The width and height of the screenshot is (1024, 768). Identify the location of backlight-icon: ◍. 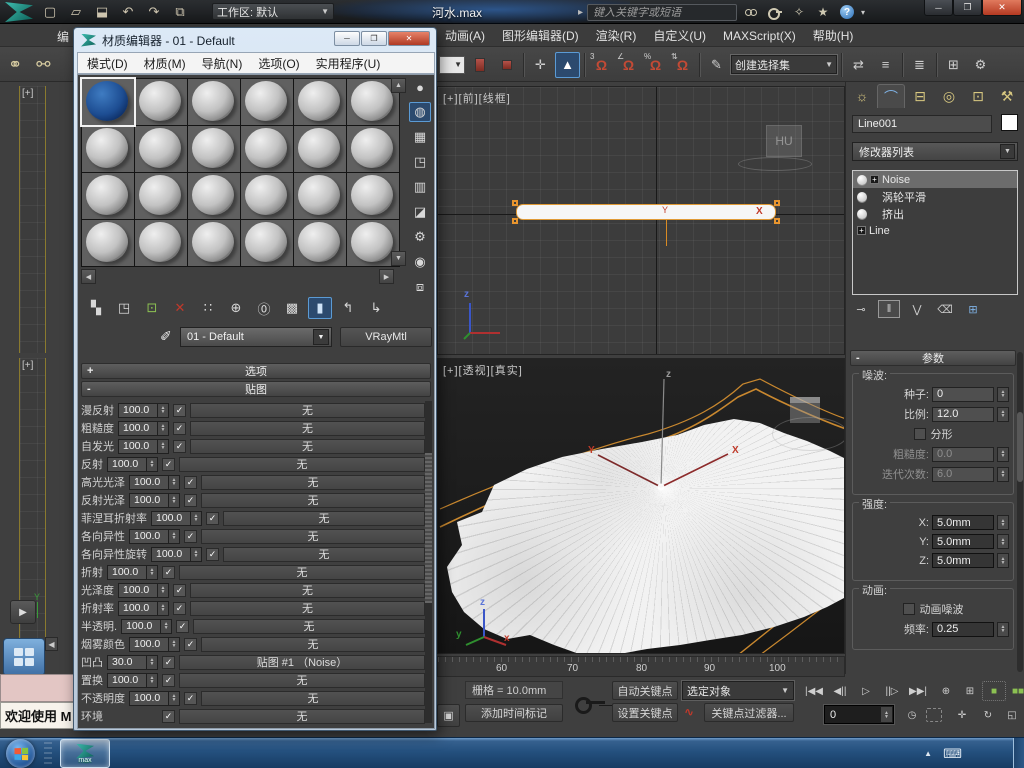
(420, 112).